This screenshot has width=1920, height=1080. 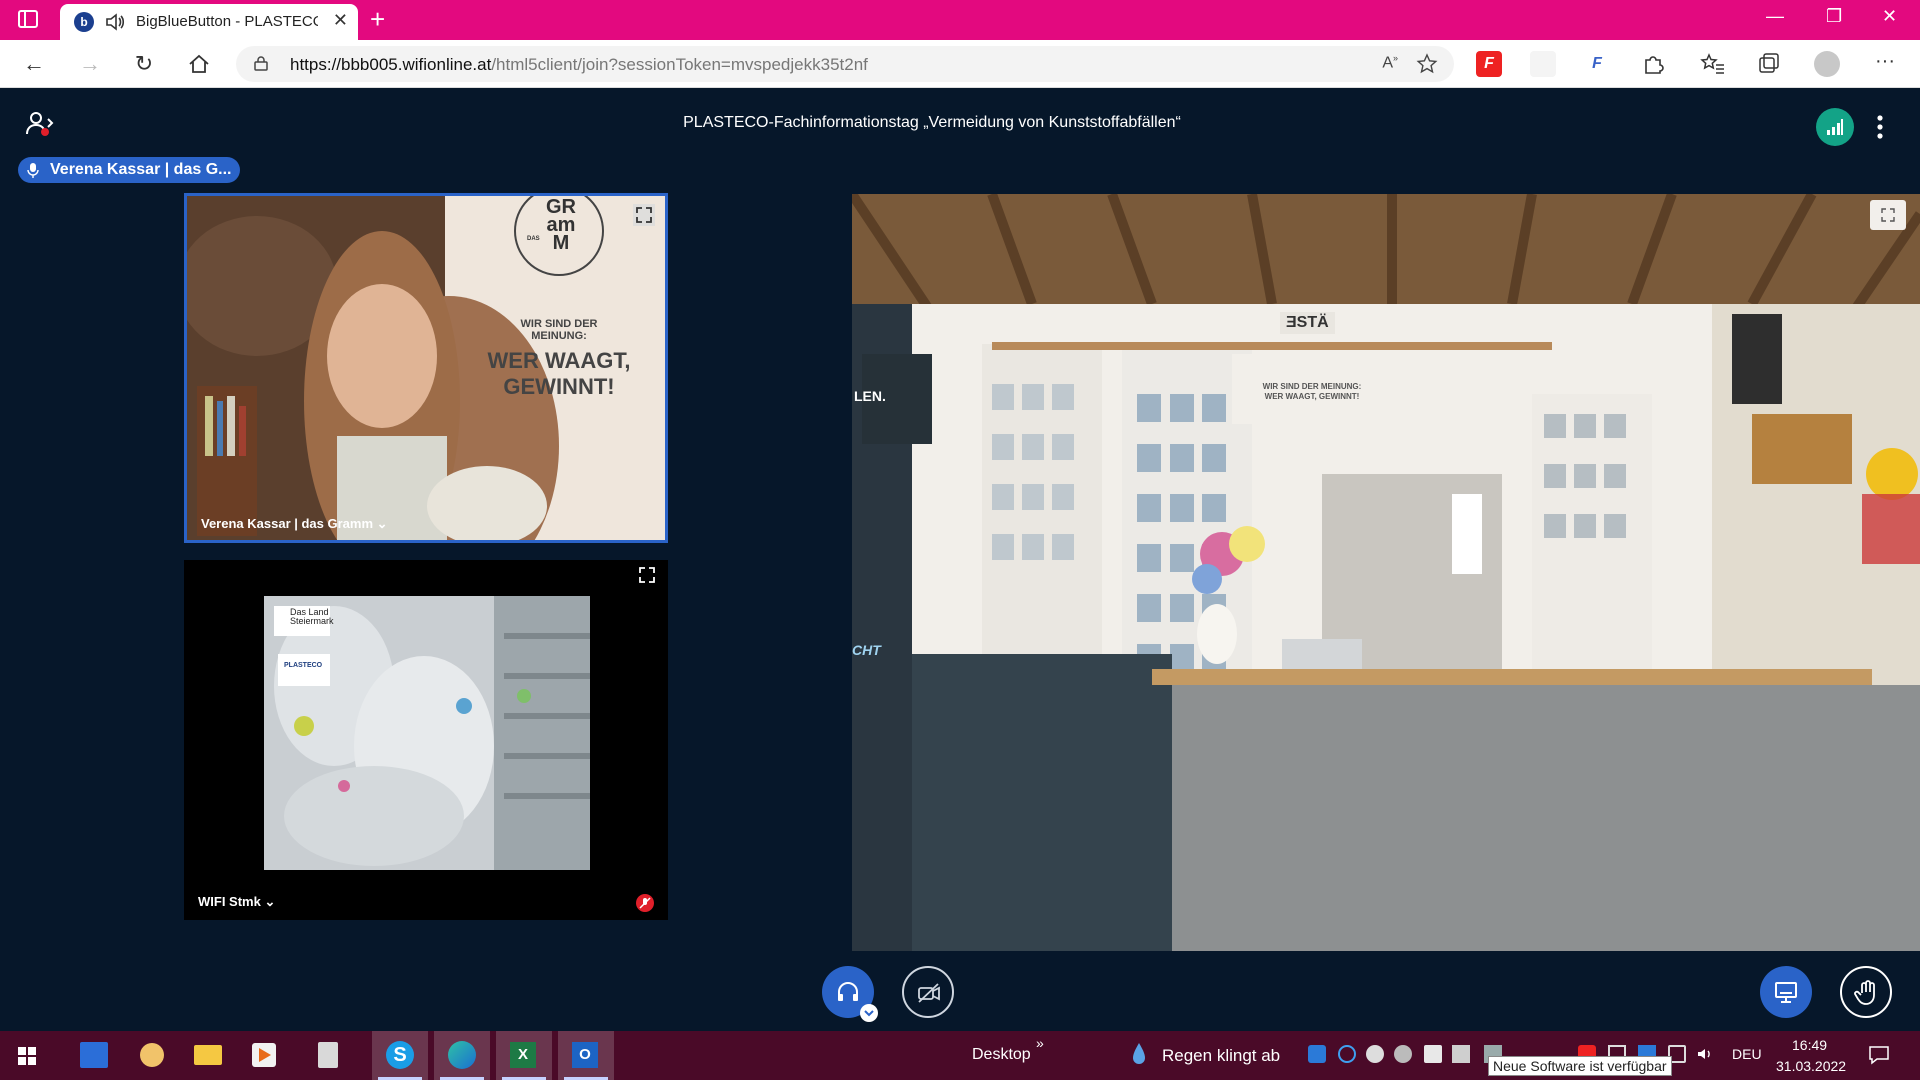 What do you see at coordinates (33, 170) in the screenshot?
I see `microphone-icon` at bounding box center [33, 170].